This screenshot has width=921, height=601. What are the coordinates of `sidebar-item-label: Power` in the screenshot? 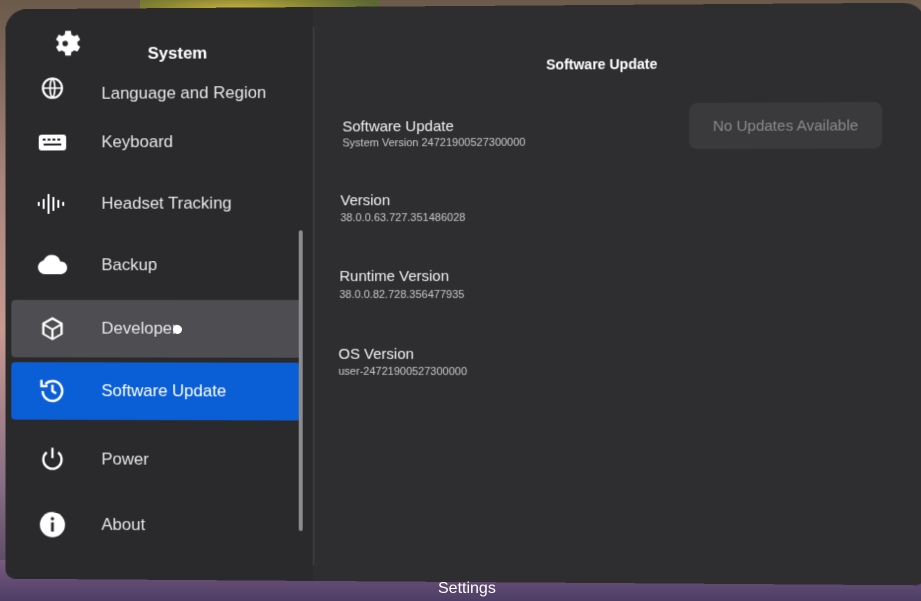 It's located at (125, 459).